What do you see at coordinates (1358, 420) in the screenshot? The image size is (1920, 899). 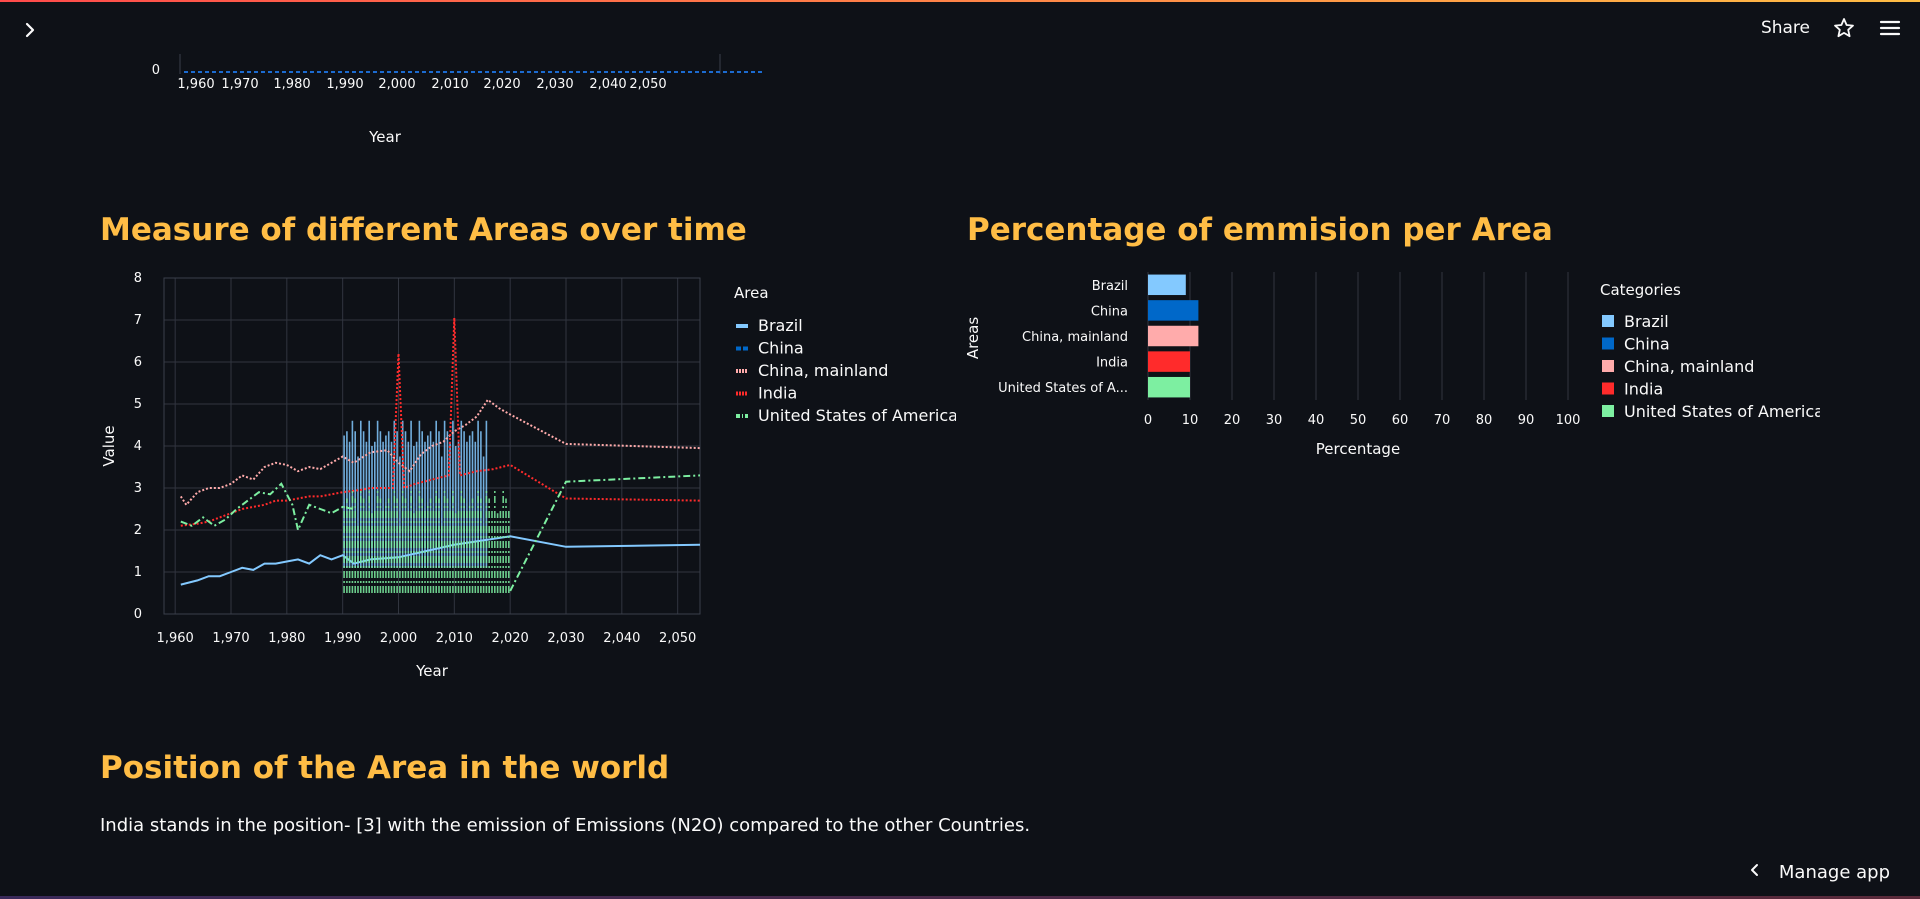 I see `x-tick-label: 50` at bounding box center [1358, 420].